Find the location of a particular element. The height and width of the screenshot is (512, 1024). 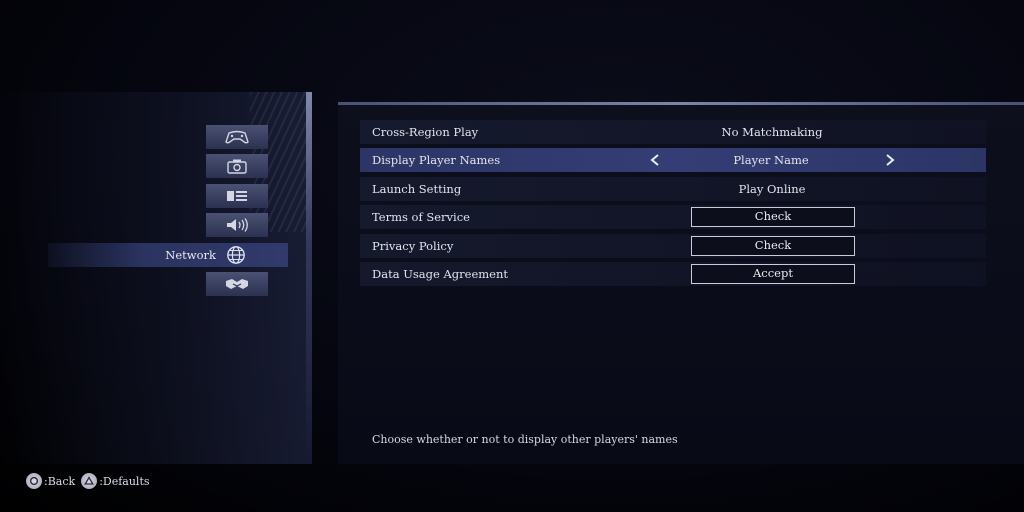

sidebar-item-misc is located at coordinates (237, 284).